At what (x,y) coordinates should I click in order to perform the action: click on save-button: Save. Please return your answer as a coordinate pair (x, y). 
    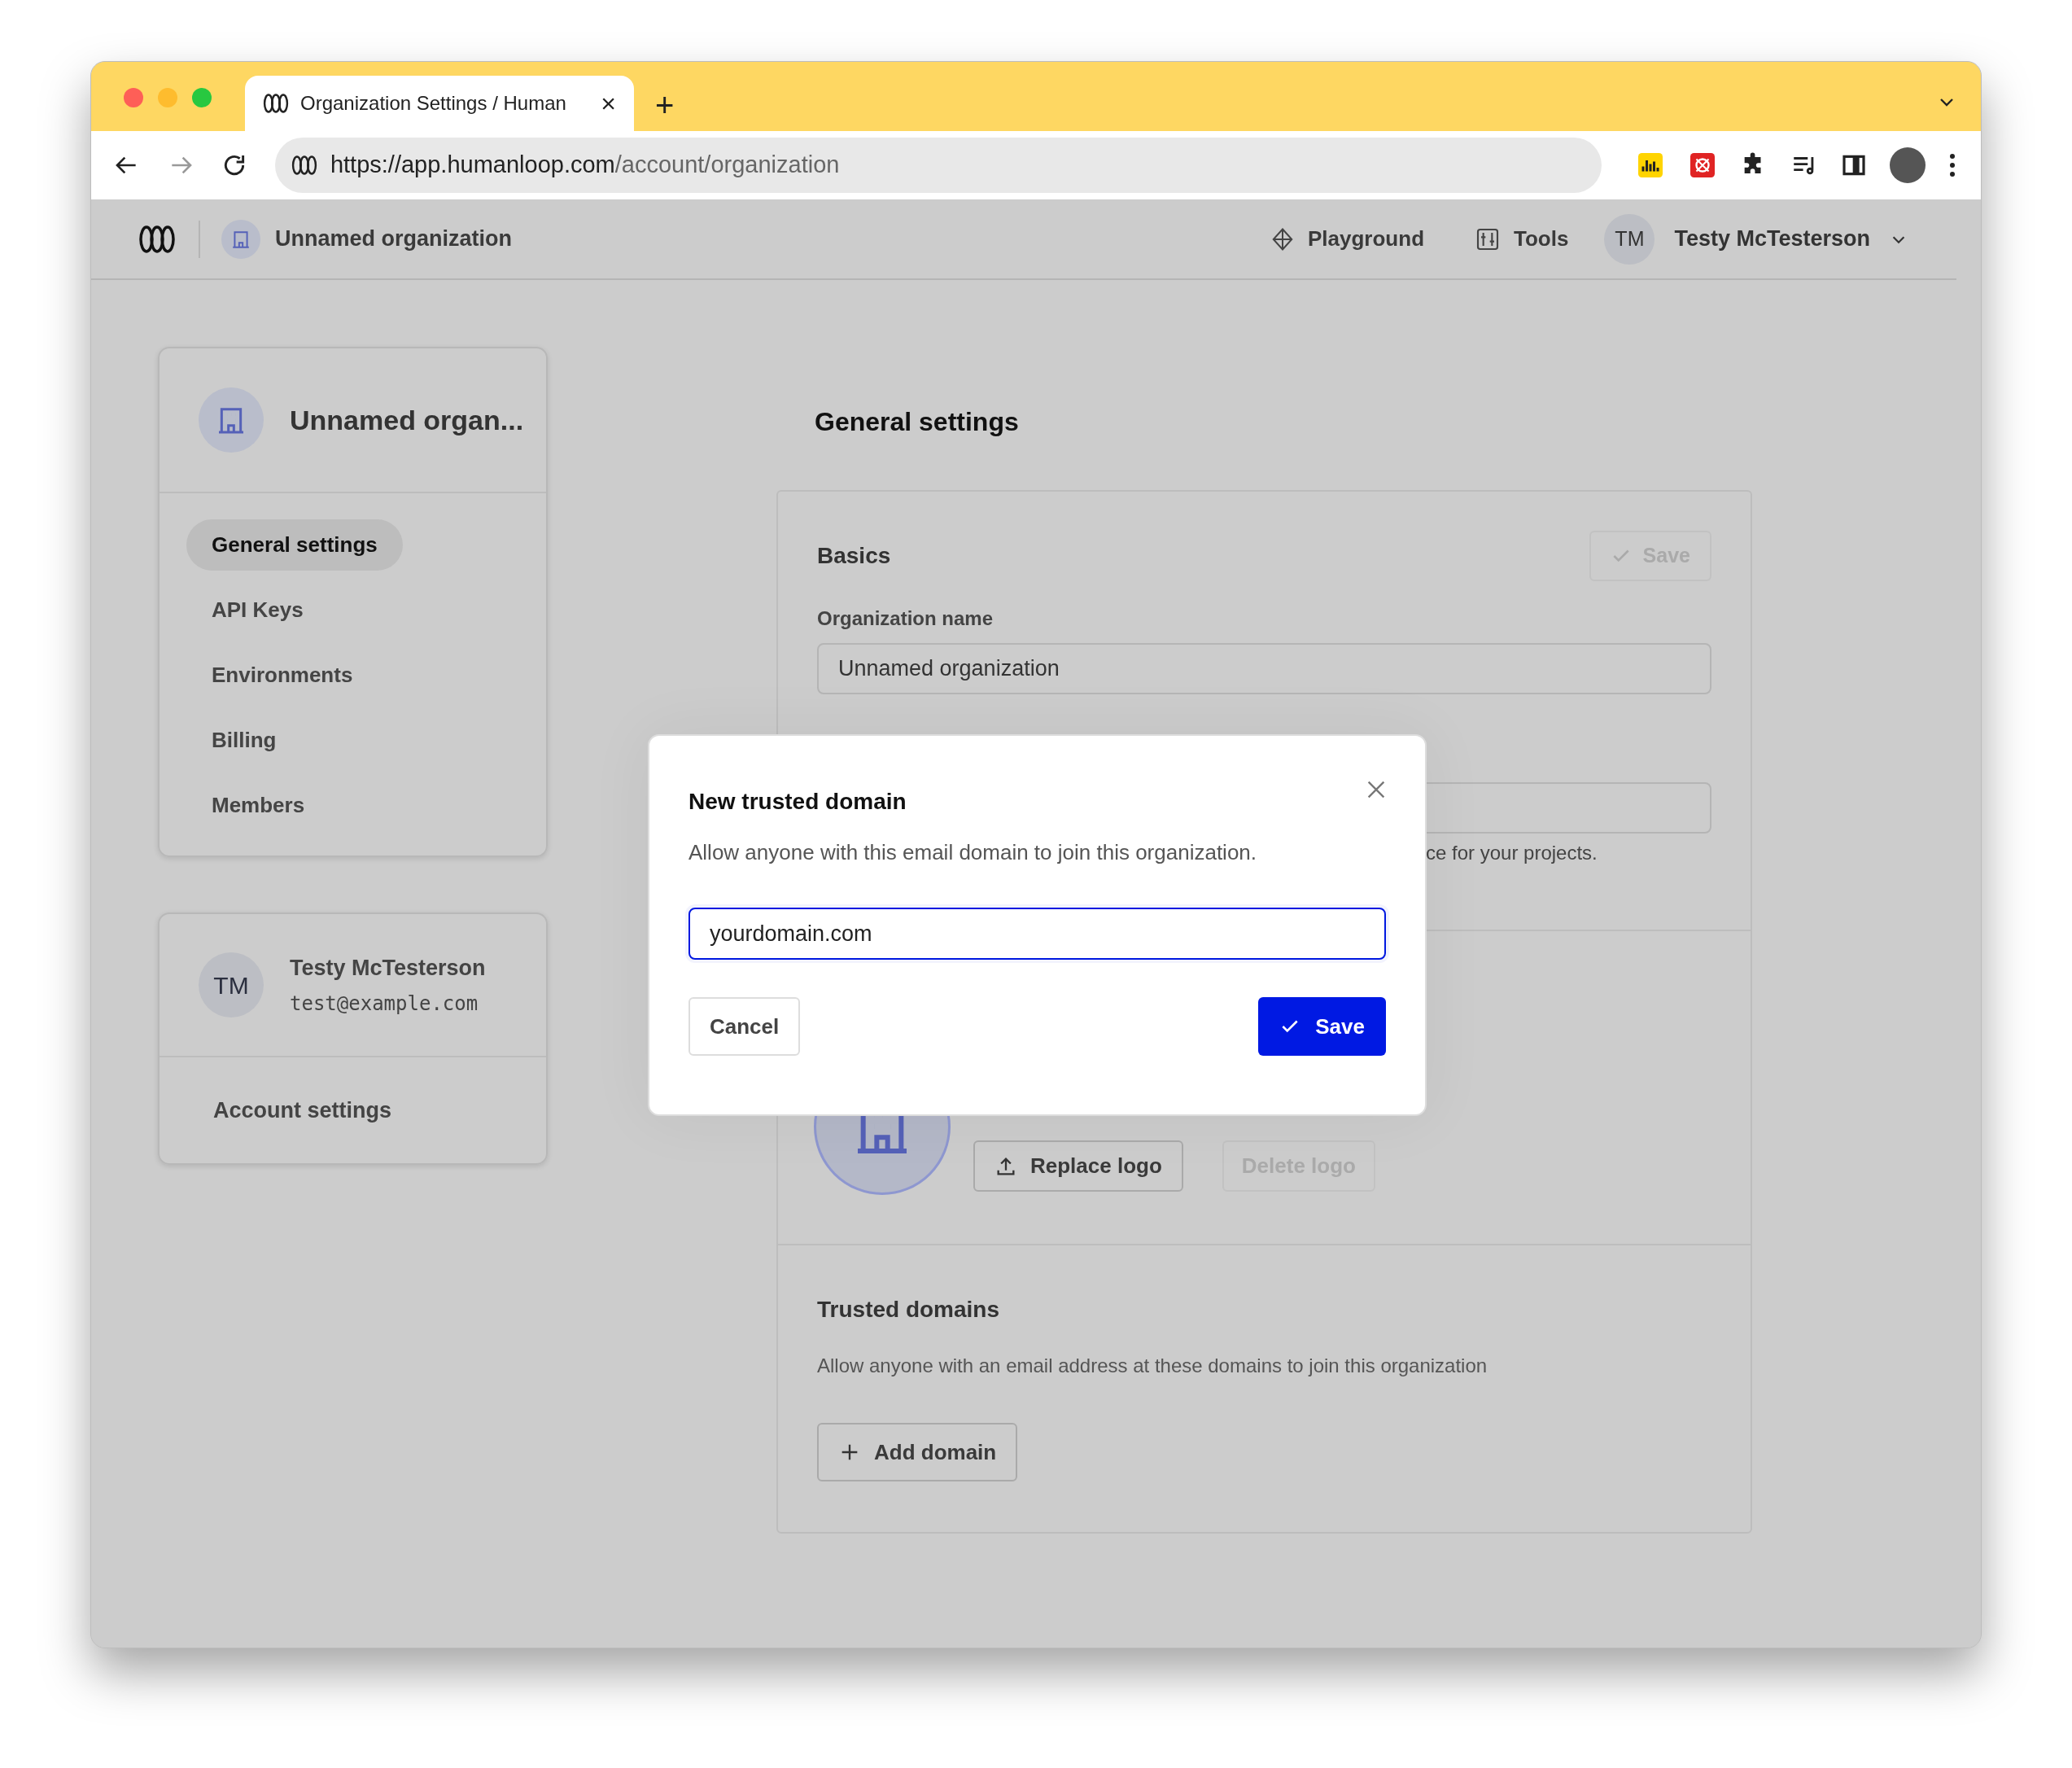
    Looking at the image, I should click on (1322, 1026).